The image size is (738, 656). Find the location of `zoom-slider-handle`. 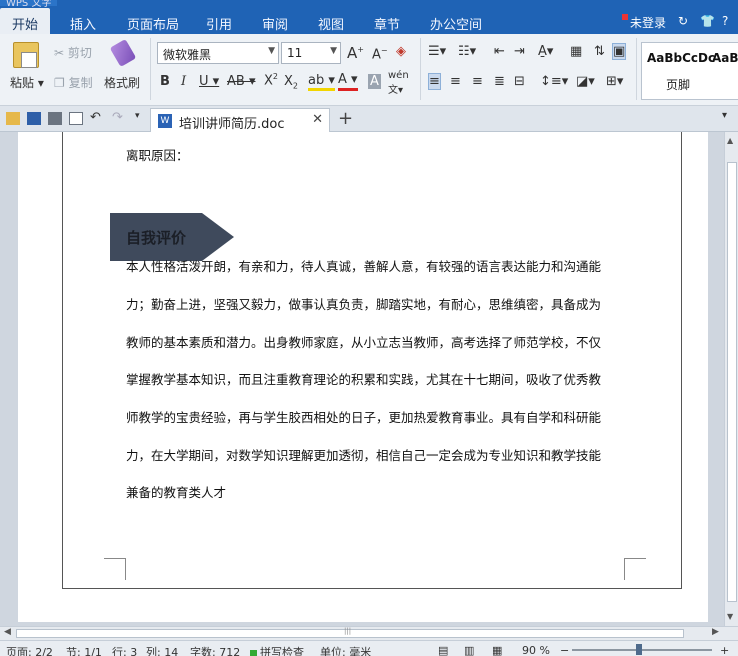

zoom-slider-handle is located at coordinates (639, 649).